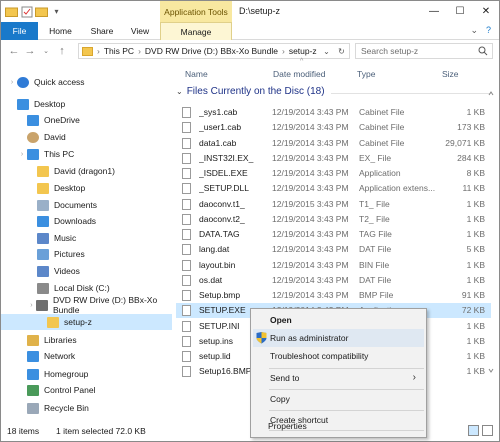  What do you see at coordinates (480, 30) in the screenshot?
I see `ribbon-controls: ⌄ ?` at bounding box center [480, 30].